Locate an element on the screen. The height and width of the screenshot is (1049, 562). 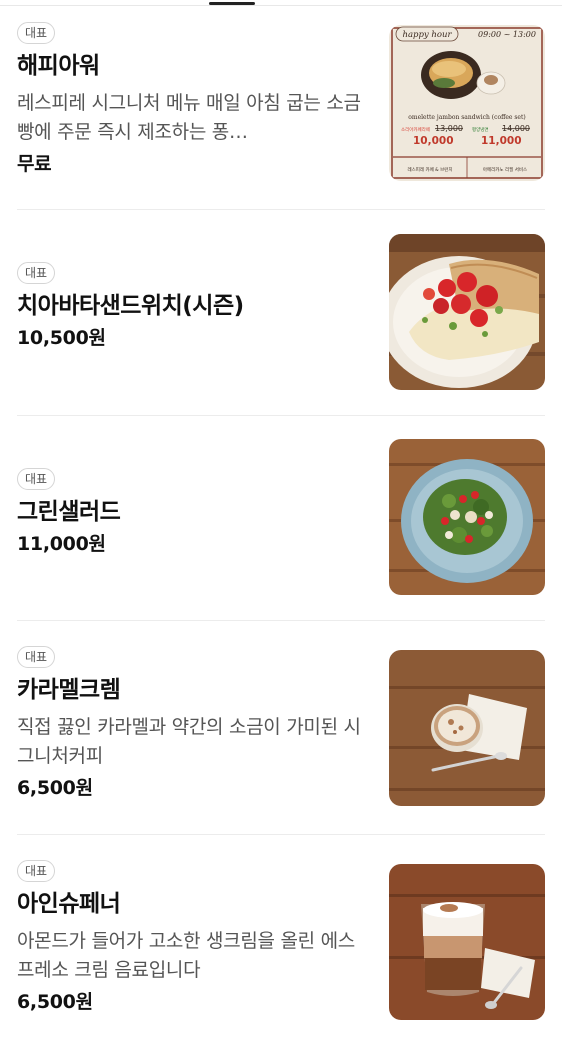
menu-item-name: 그린샐러드 is located at coordinates (69, 512).